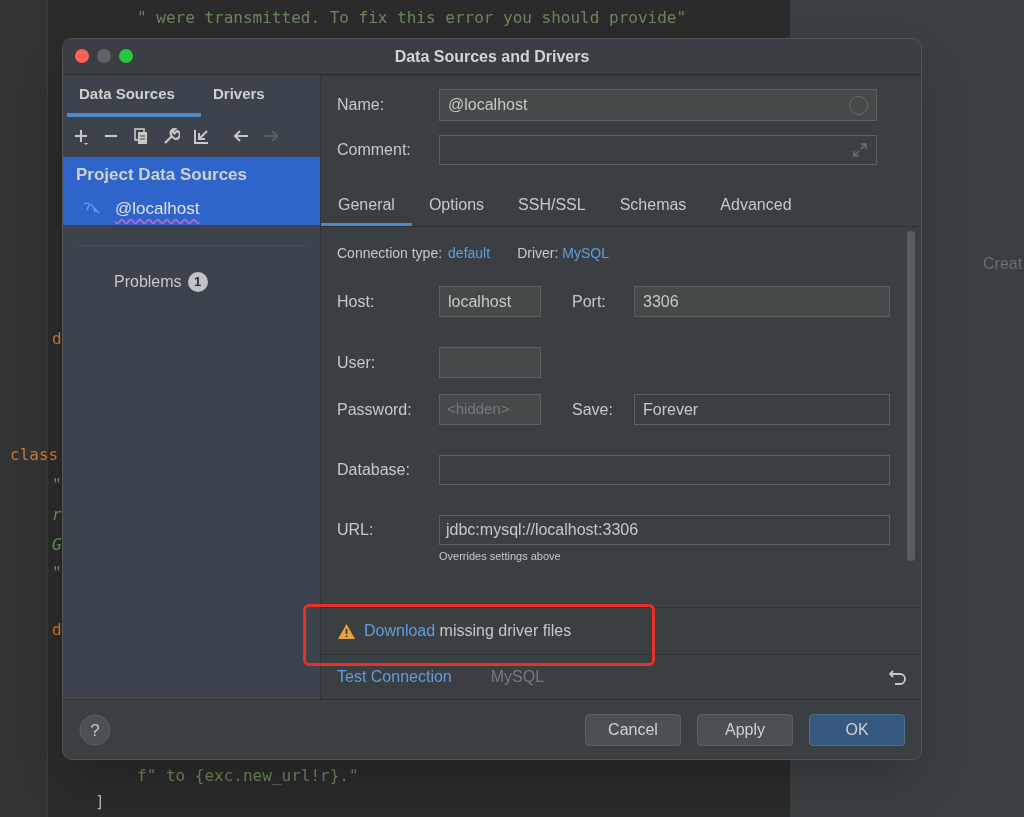 The width and height of the screenshot is (1024, 817). What do you see at coordinates (469, 253) in the screenshot?
I see `connection-type-link: default` at bounding box center [469, 253].